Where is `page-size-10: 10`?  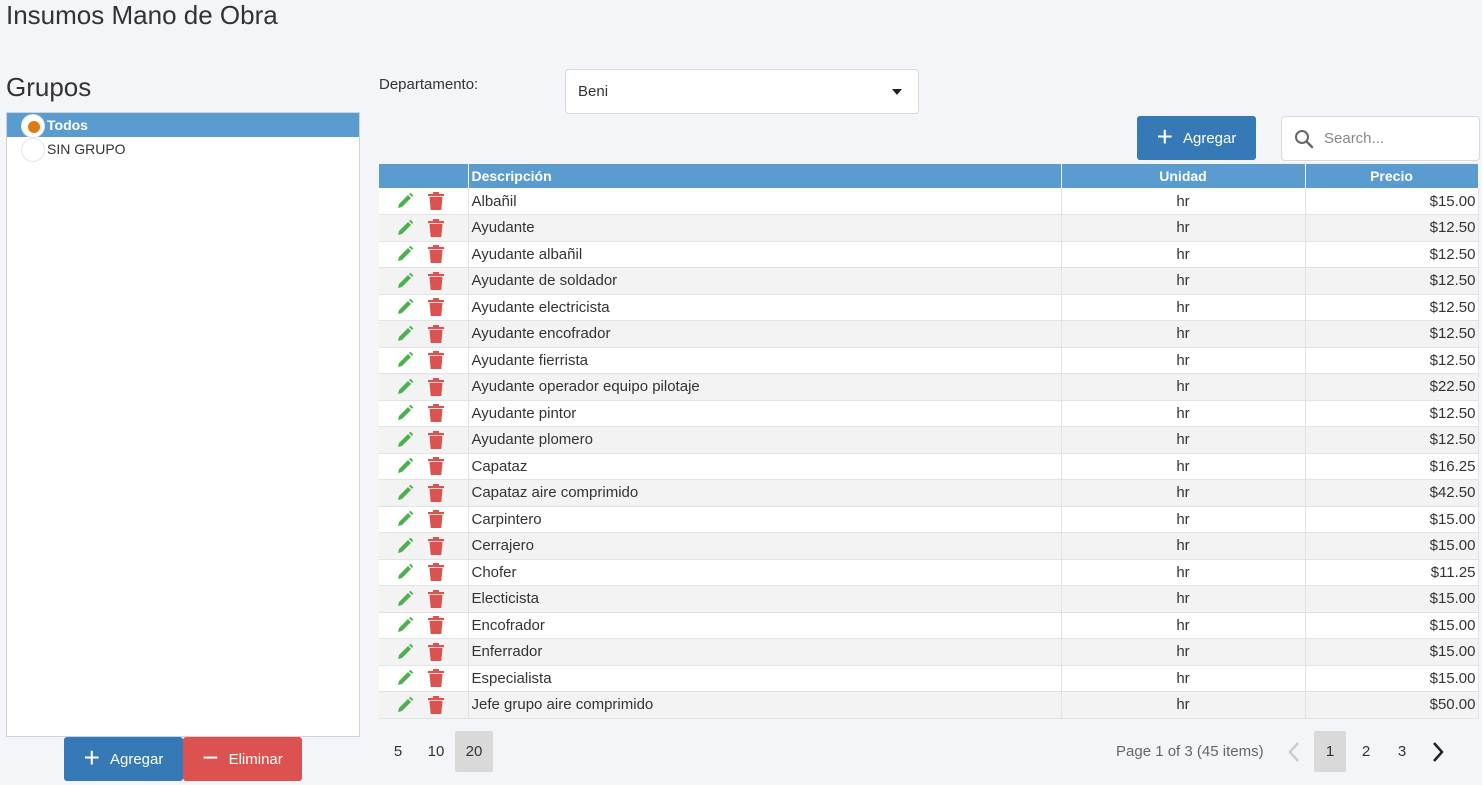
page-size-10: 10 is located at coordinates (436, 751).